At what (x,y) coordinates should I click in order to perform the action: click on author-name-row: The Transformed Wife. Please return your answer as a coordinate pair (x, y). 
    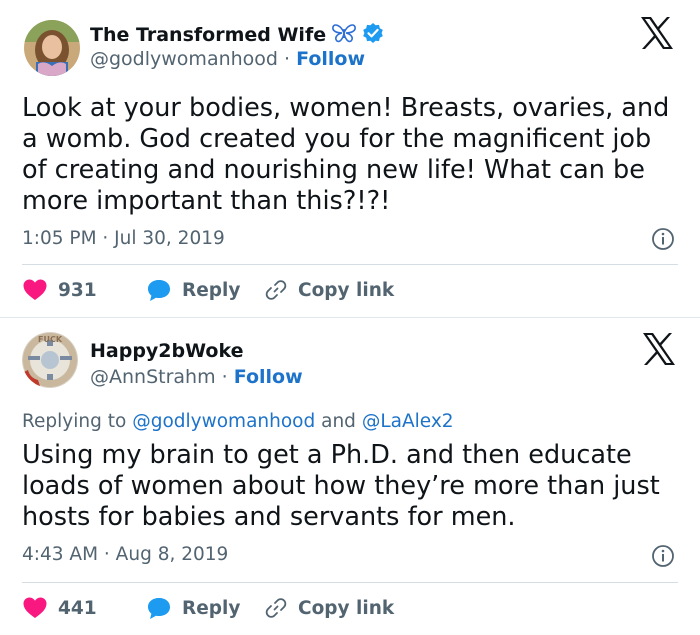
    Looking at the image, I should click on (237, 35).